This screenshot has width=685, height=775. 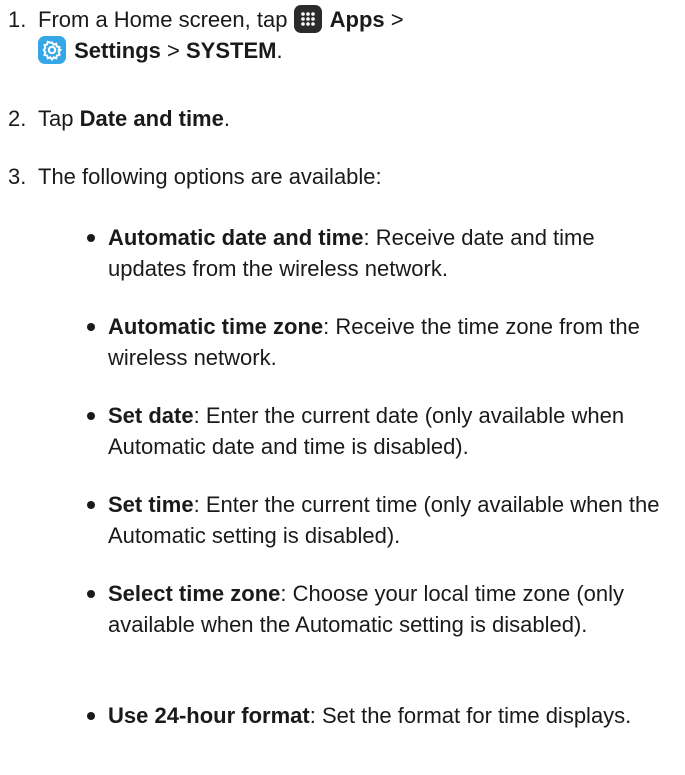 I want to click on step-2-intro: Tap, so click(x=59, y=118).